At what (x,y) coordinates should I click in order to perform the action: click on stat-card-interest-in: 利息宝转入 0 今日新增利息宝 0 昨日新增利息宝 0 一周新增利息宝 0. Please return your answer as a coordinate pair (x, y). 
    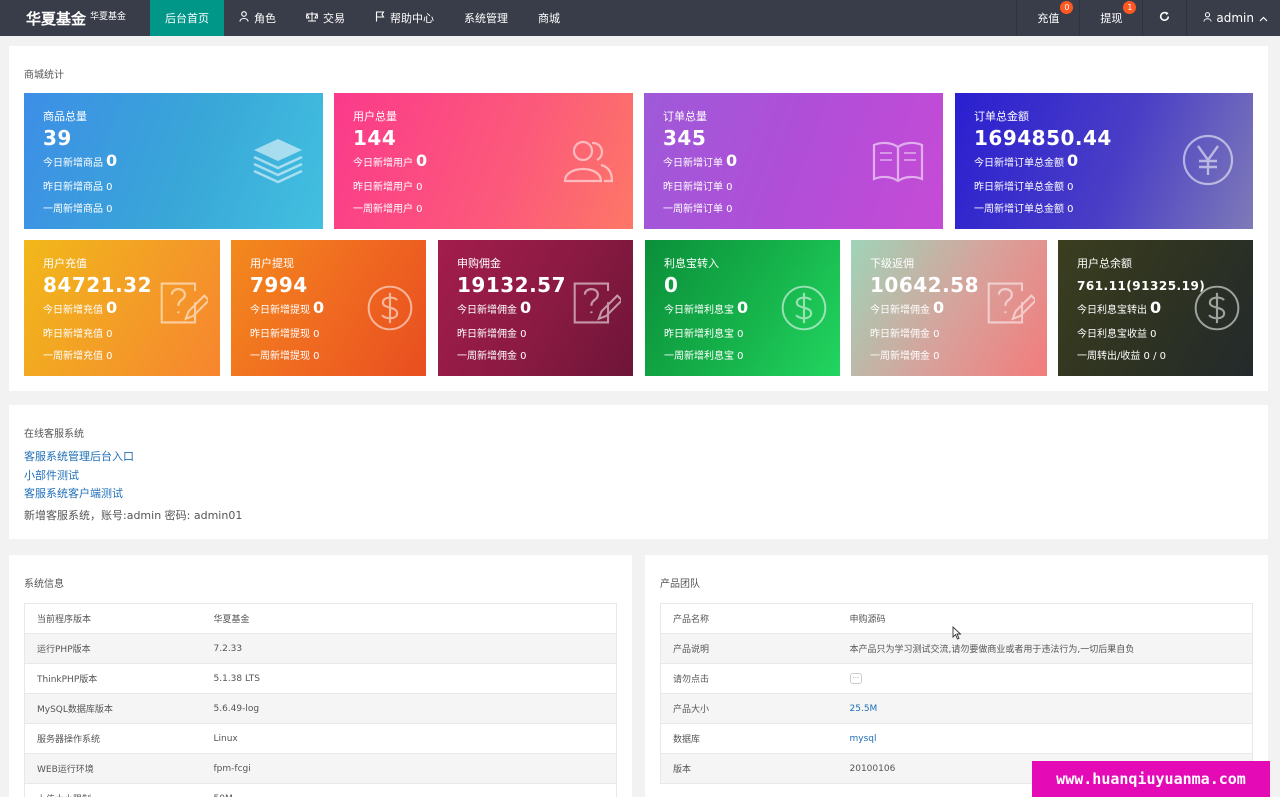
    Looking at the image, I should click on (742, 308).